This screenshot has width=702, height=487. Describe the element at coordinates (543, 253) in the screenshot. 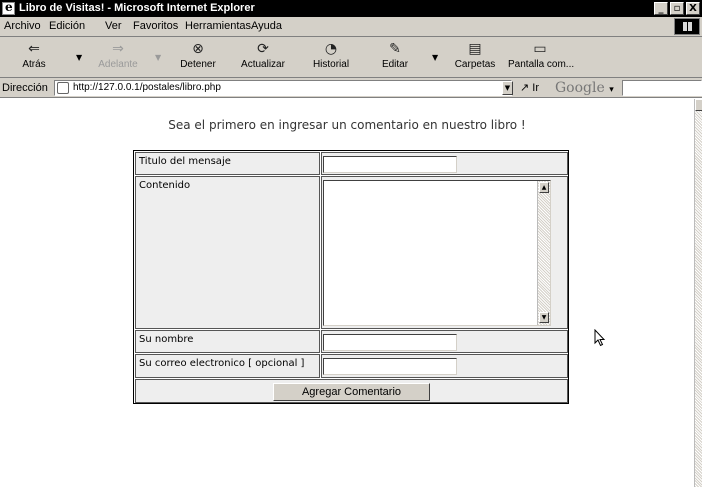

I see `textarea-scrollbar: ▲ ▼` at that location.